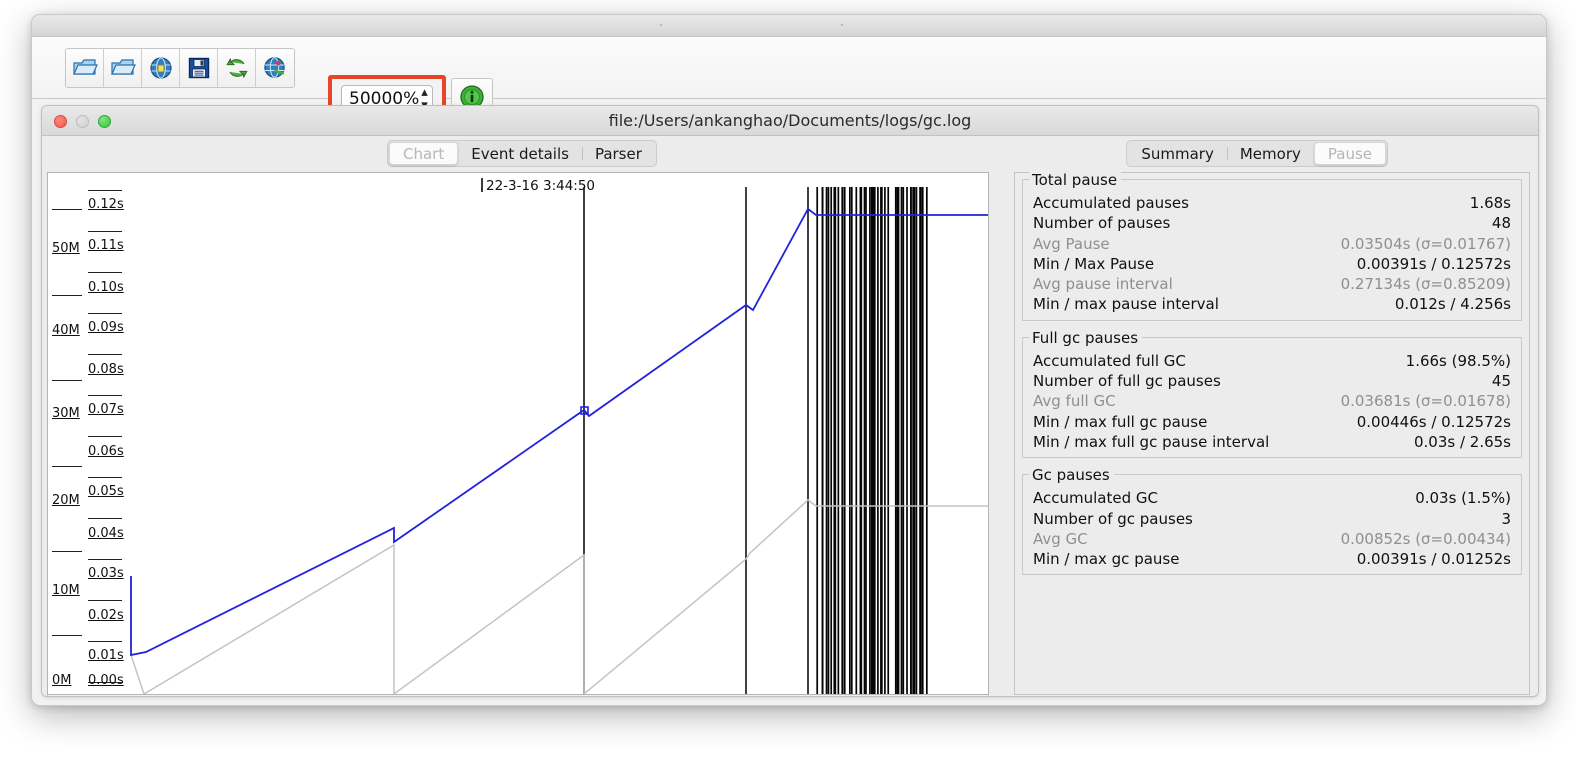  I want to click on tab-memory: Memory, so click(1270, 153).